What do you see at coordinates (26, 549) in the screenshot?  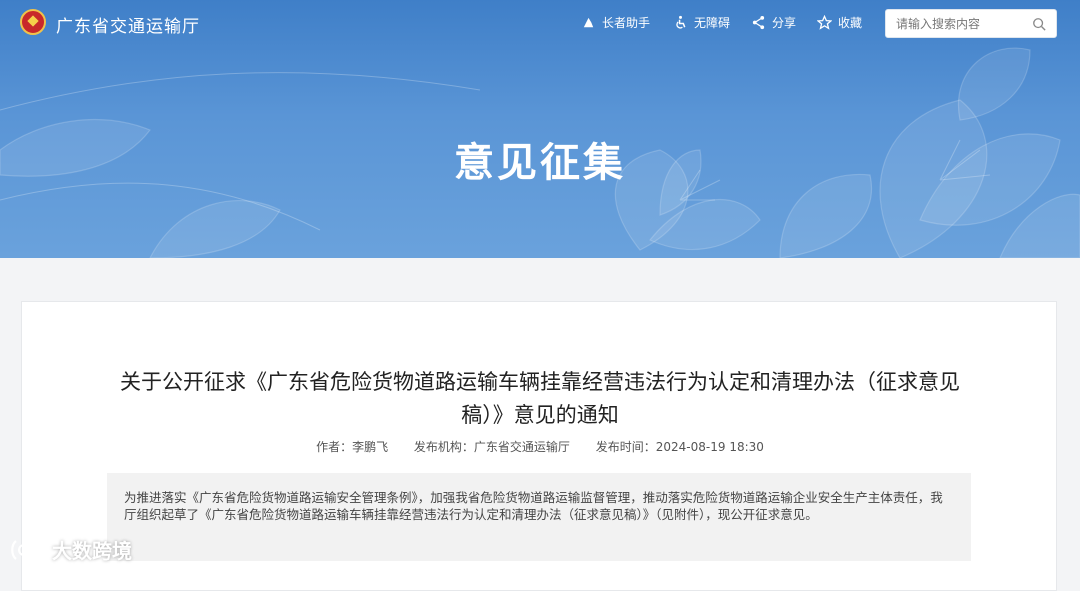 I see `watermark-logo-icon` at bounding box center [26, 549].